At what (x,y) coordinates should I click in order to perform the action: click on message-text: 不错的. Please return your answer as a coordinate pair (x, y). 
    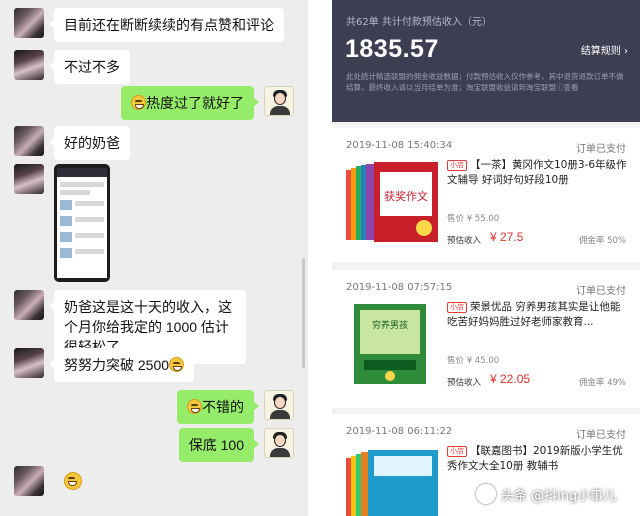
    Looking at the image, I should click on (223, 407).